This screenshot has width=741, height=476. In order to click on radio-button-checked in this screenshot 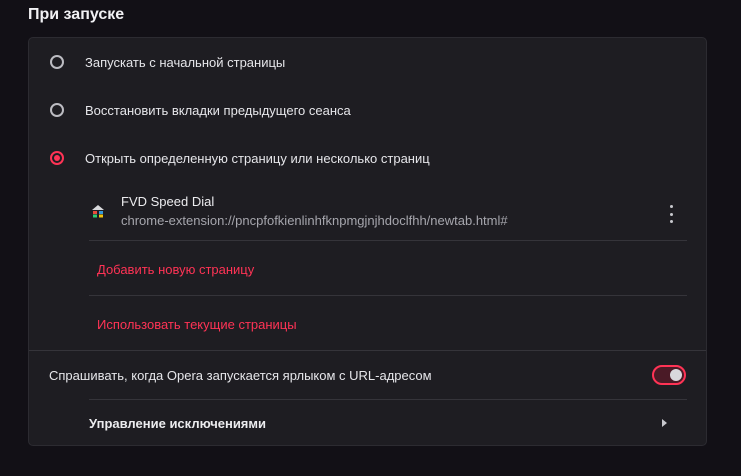, I will do `click(57, 158)`.